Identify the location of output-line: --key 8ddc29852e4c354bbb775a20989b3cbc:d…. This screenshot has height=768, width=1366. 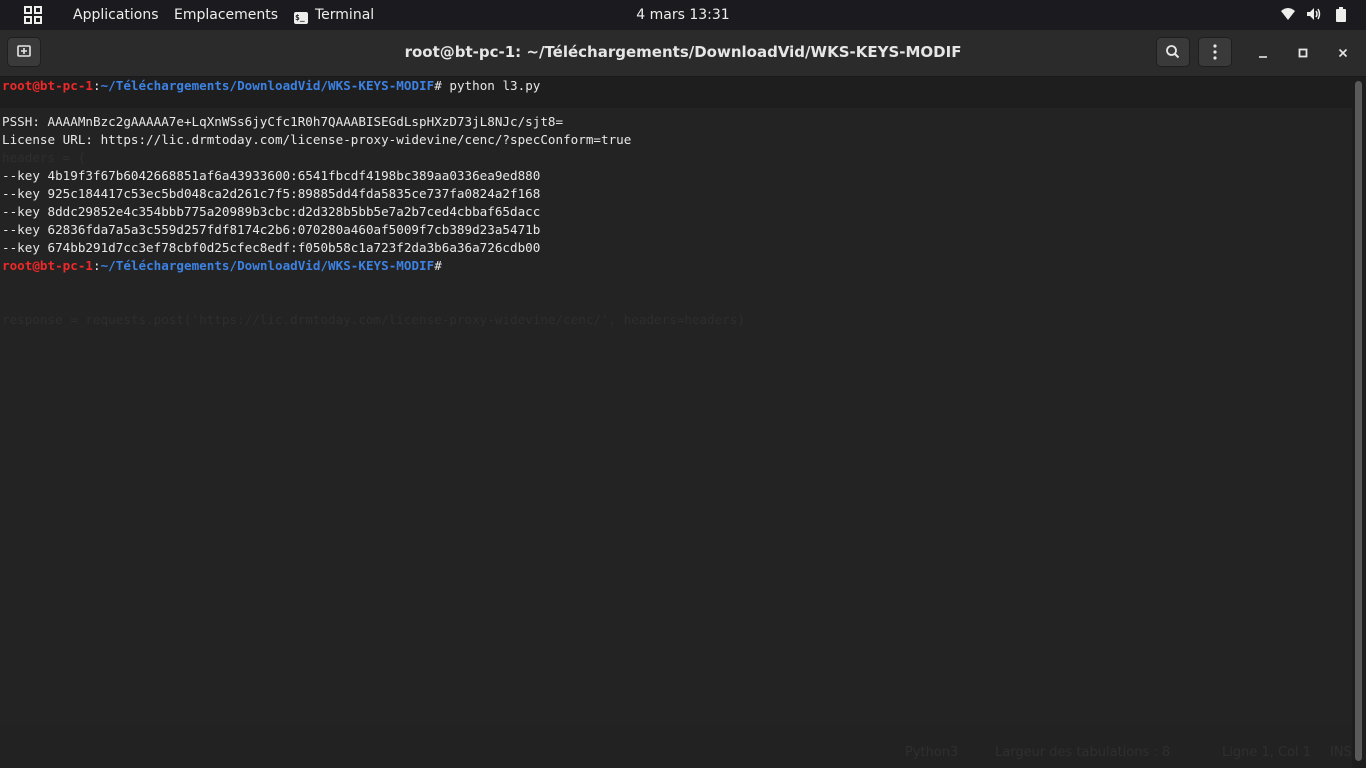
(271, 211).